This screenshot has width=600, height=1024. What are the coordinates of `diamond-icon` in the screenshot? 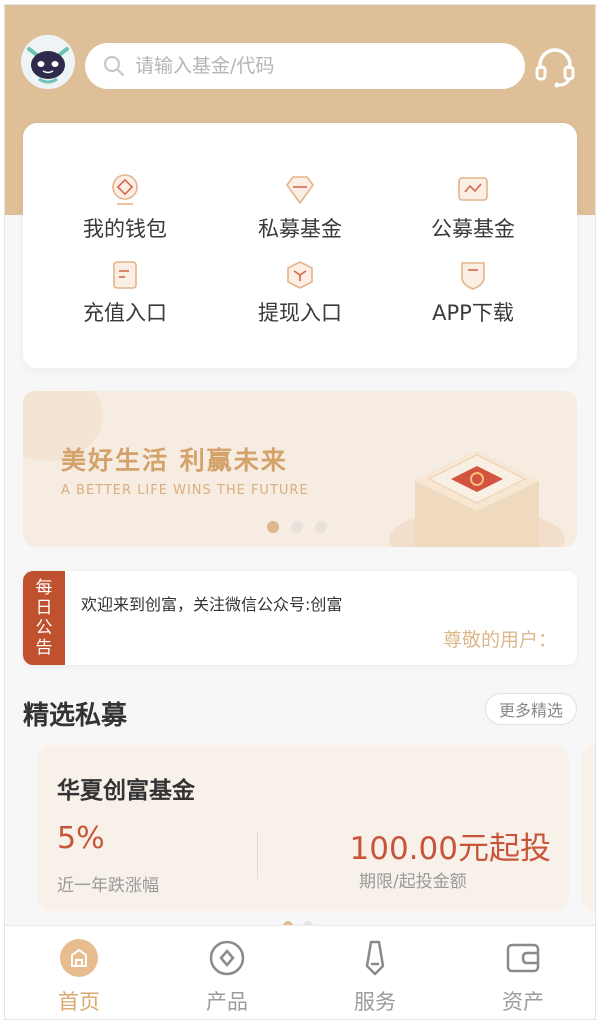 It's located at (300, 190).